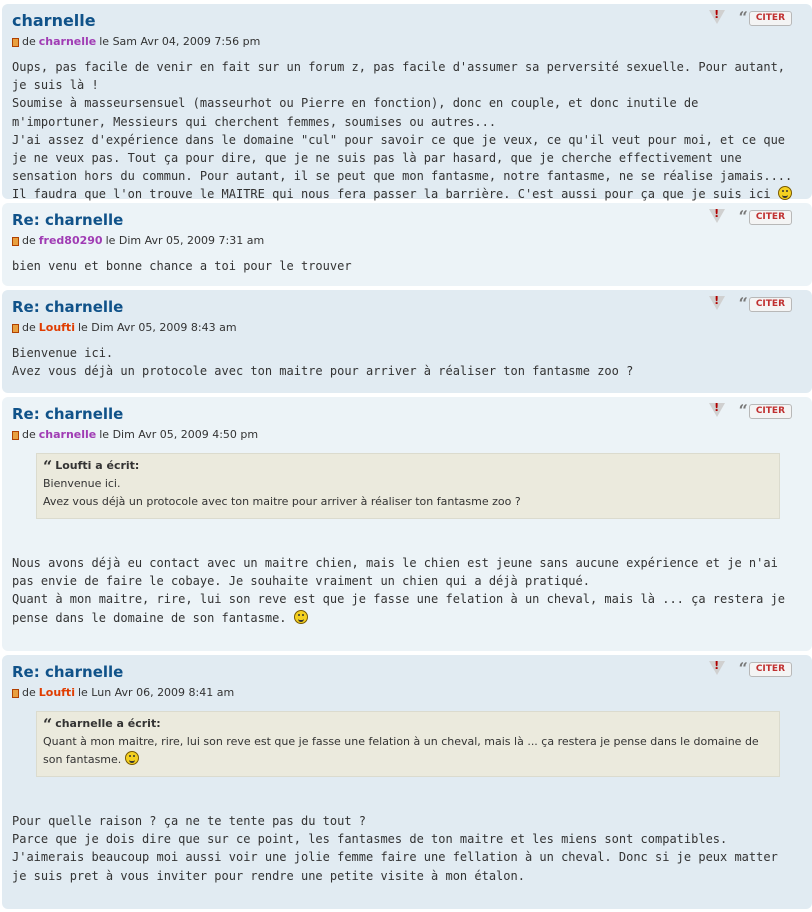 The image size is (812, 912). Describe the element at coordinates (408, 466) in the screenshot. I see `quote-cite: “Loufti a écrit:` at that location.